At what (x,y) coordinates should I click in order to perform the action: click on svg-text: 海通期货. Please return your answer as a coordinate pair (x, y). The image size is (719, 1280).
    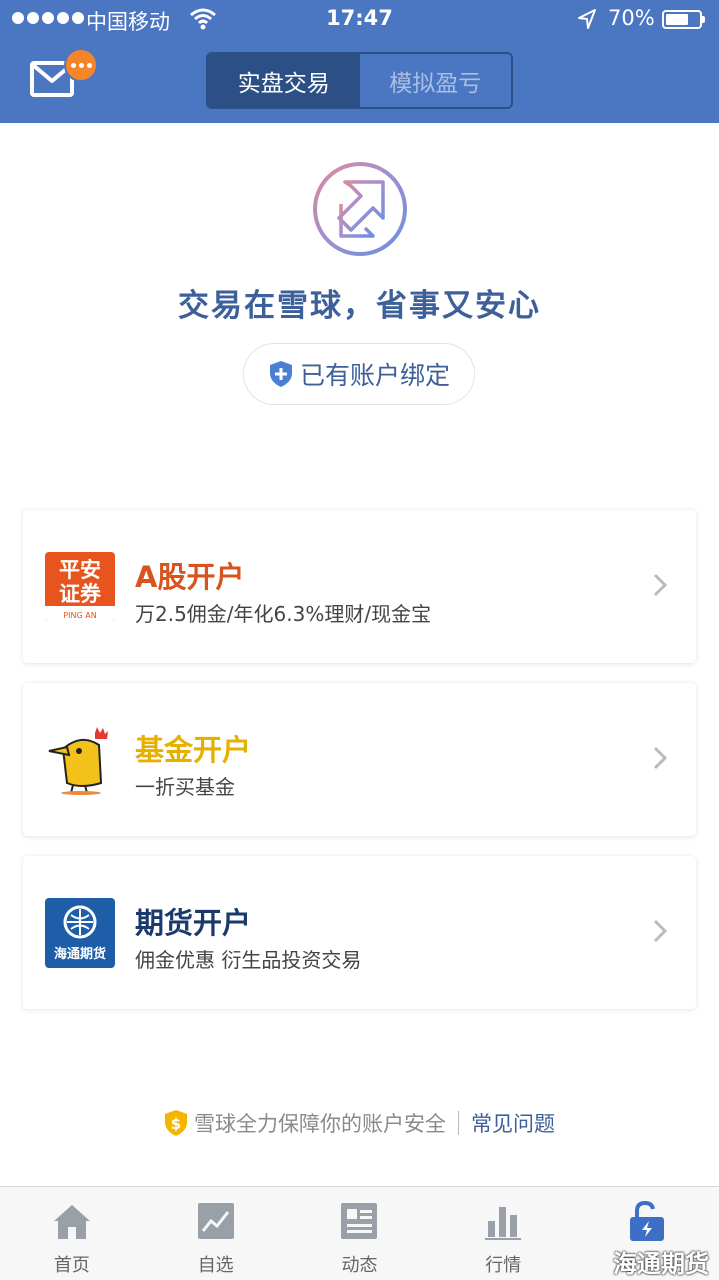
    Looking at the image, I should click on (80, 954).